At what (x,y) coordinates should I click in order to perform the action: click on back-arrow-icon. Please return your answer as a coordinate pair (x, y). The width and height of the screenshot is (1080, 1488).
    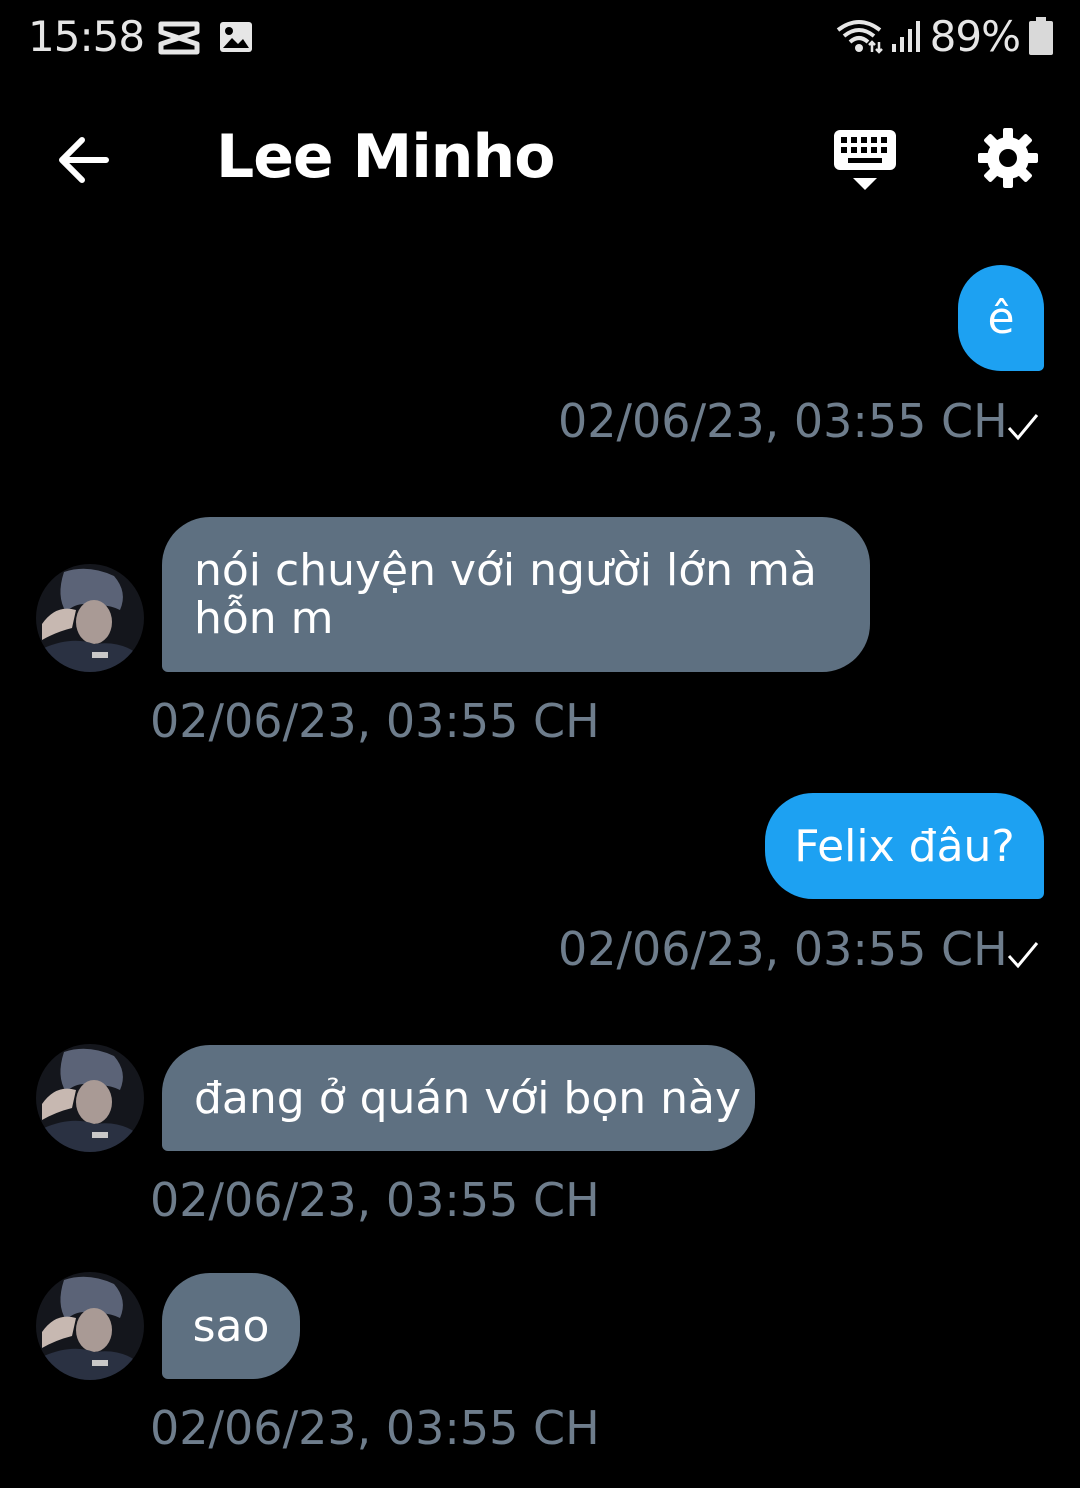
    Looking at the image, I should click on (84, 160).